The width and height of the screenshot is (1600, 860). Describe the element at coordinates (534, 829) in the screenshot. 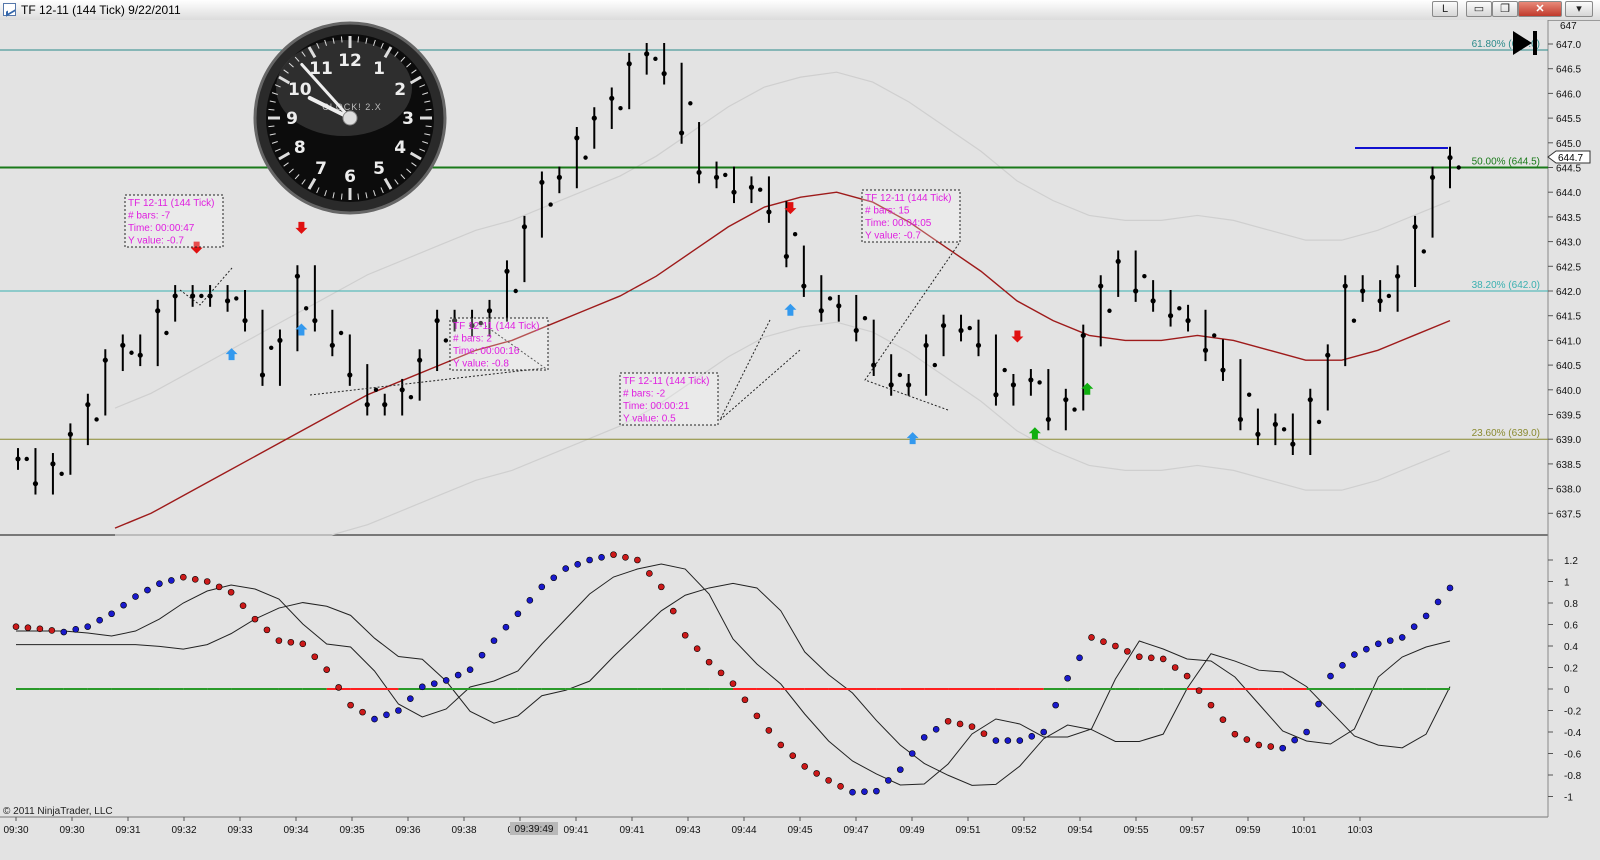

I see `time-cursor-label: 09:39:49` at that location.